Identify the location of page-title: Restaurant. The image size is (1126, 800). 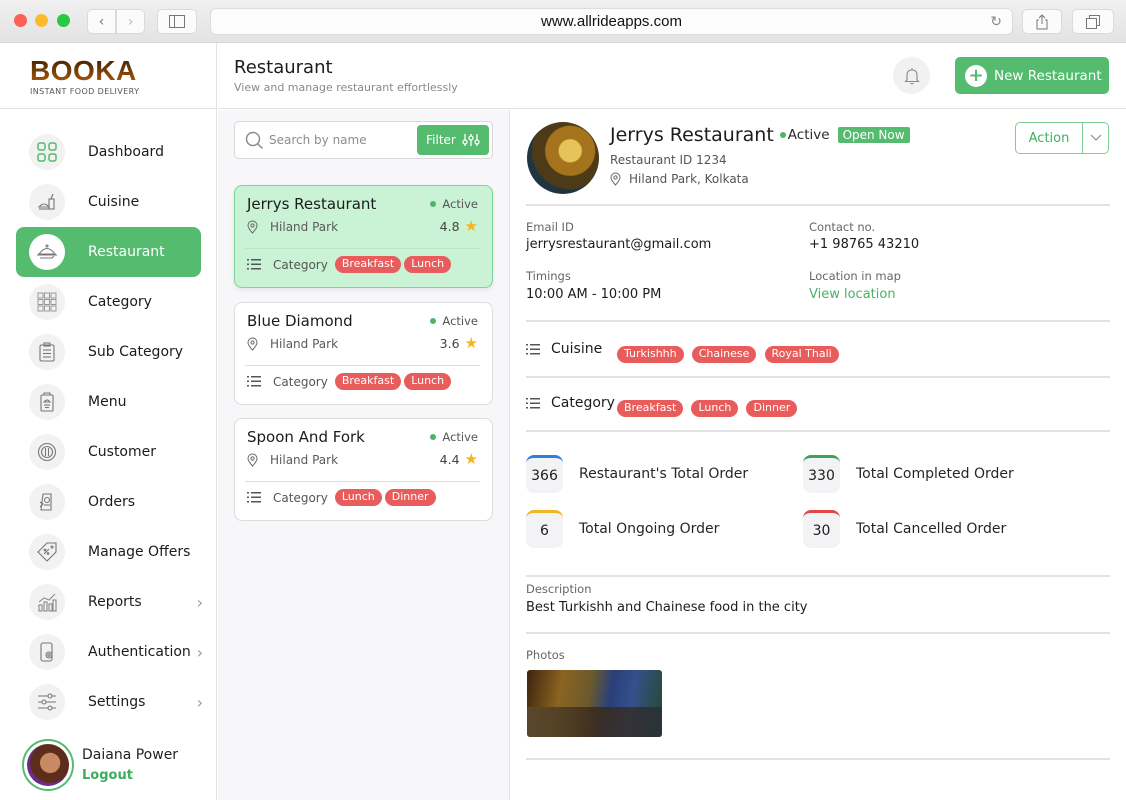
(283, 67).